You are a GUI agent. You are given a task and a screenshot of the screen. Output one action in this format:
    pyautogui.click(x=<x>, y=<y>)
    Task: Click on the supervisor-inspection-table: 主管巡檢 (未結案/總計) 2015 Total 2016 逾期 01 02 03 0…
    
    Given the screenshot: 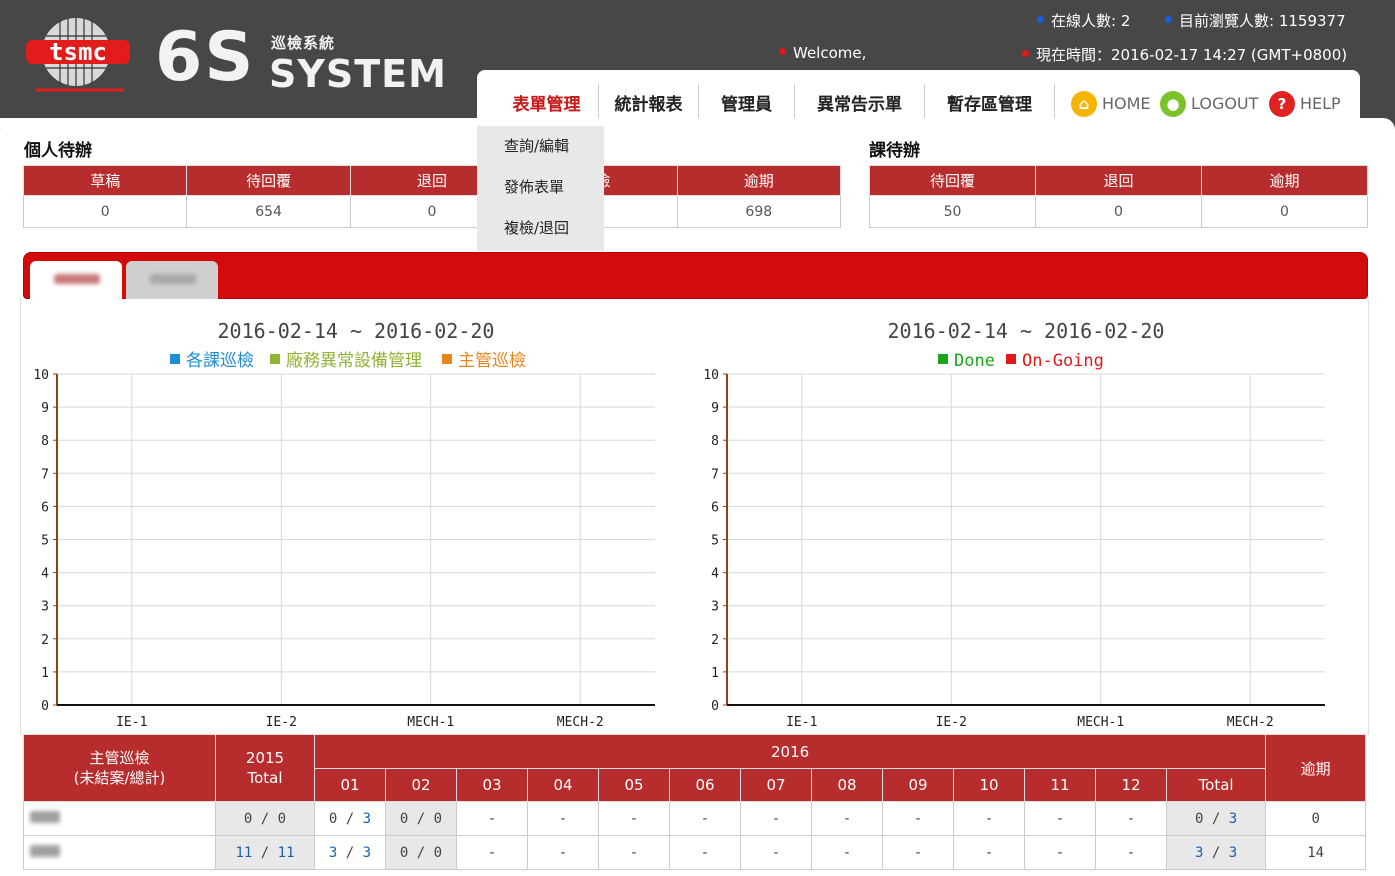 What is the action you would take?
    pyautogui.click(x=695, y=802)
    